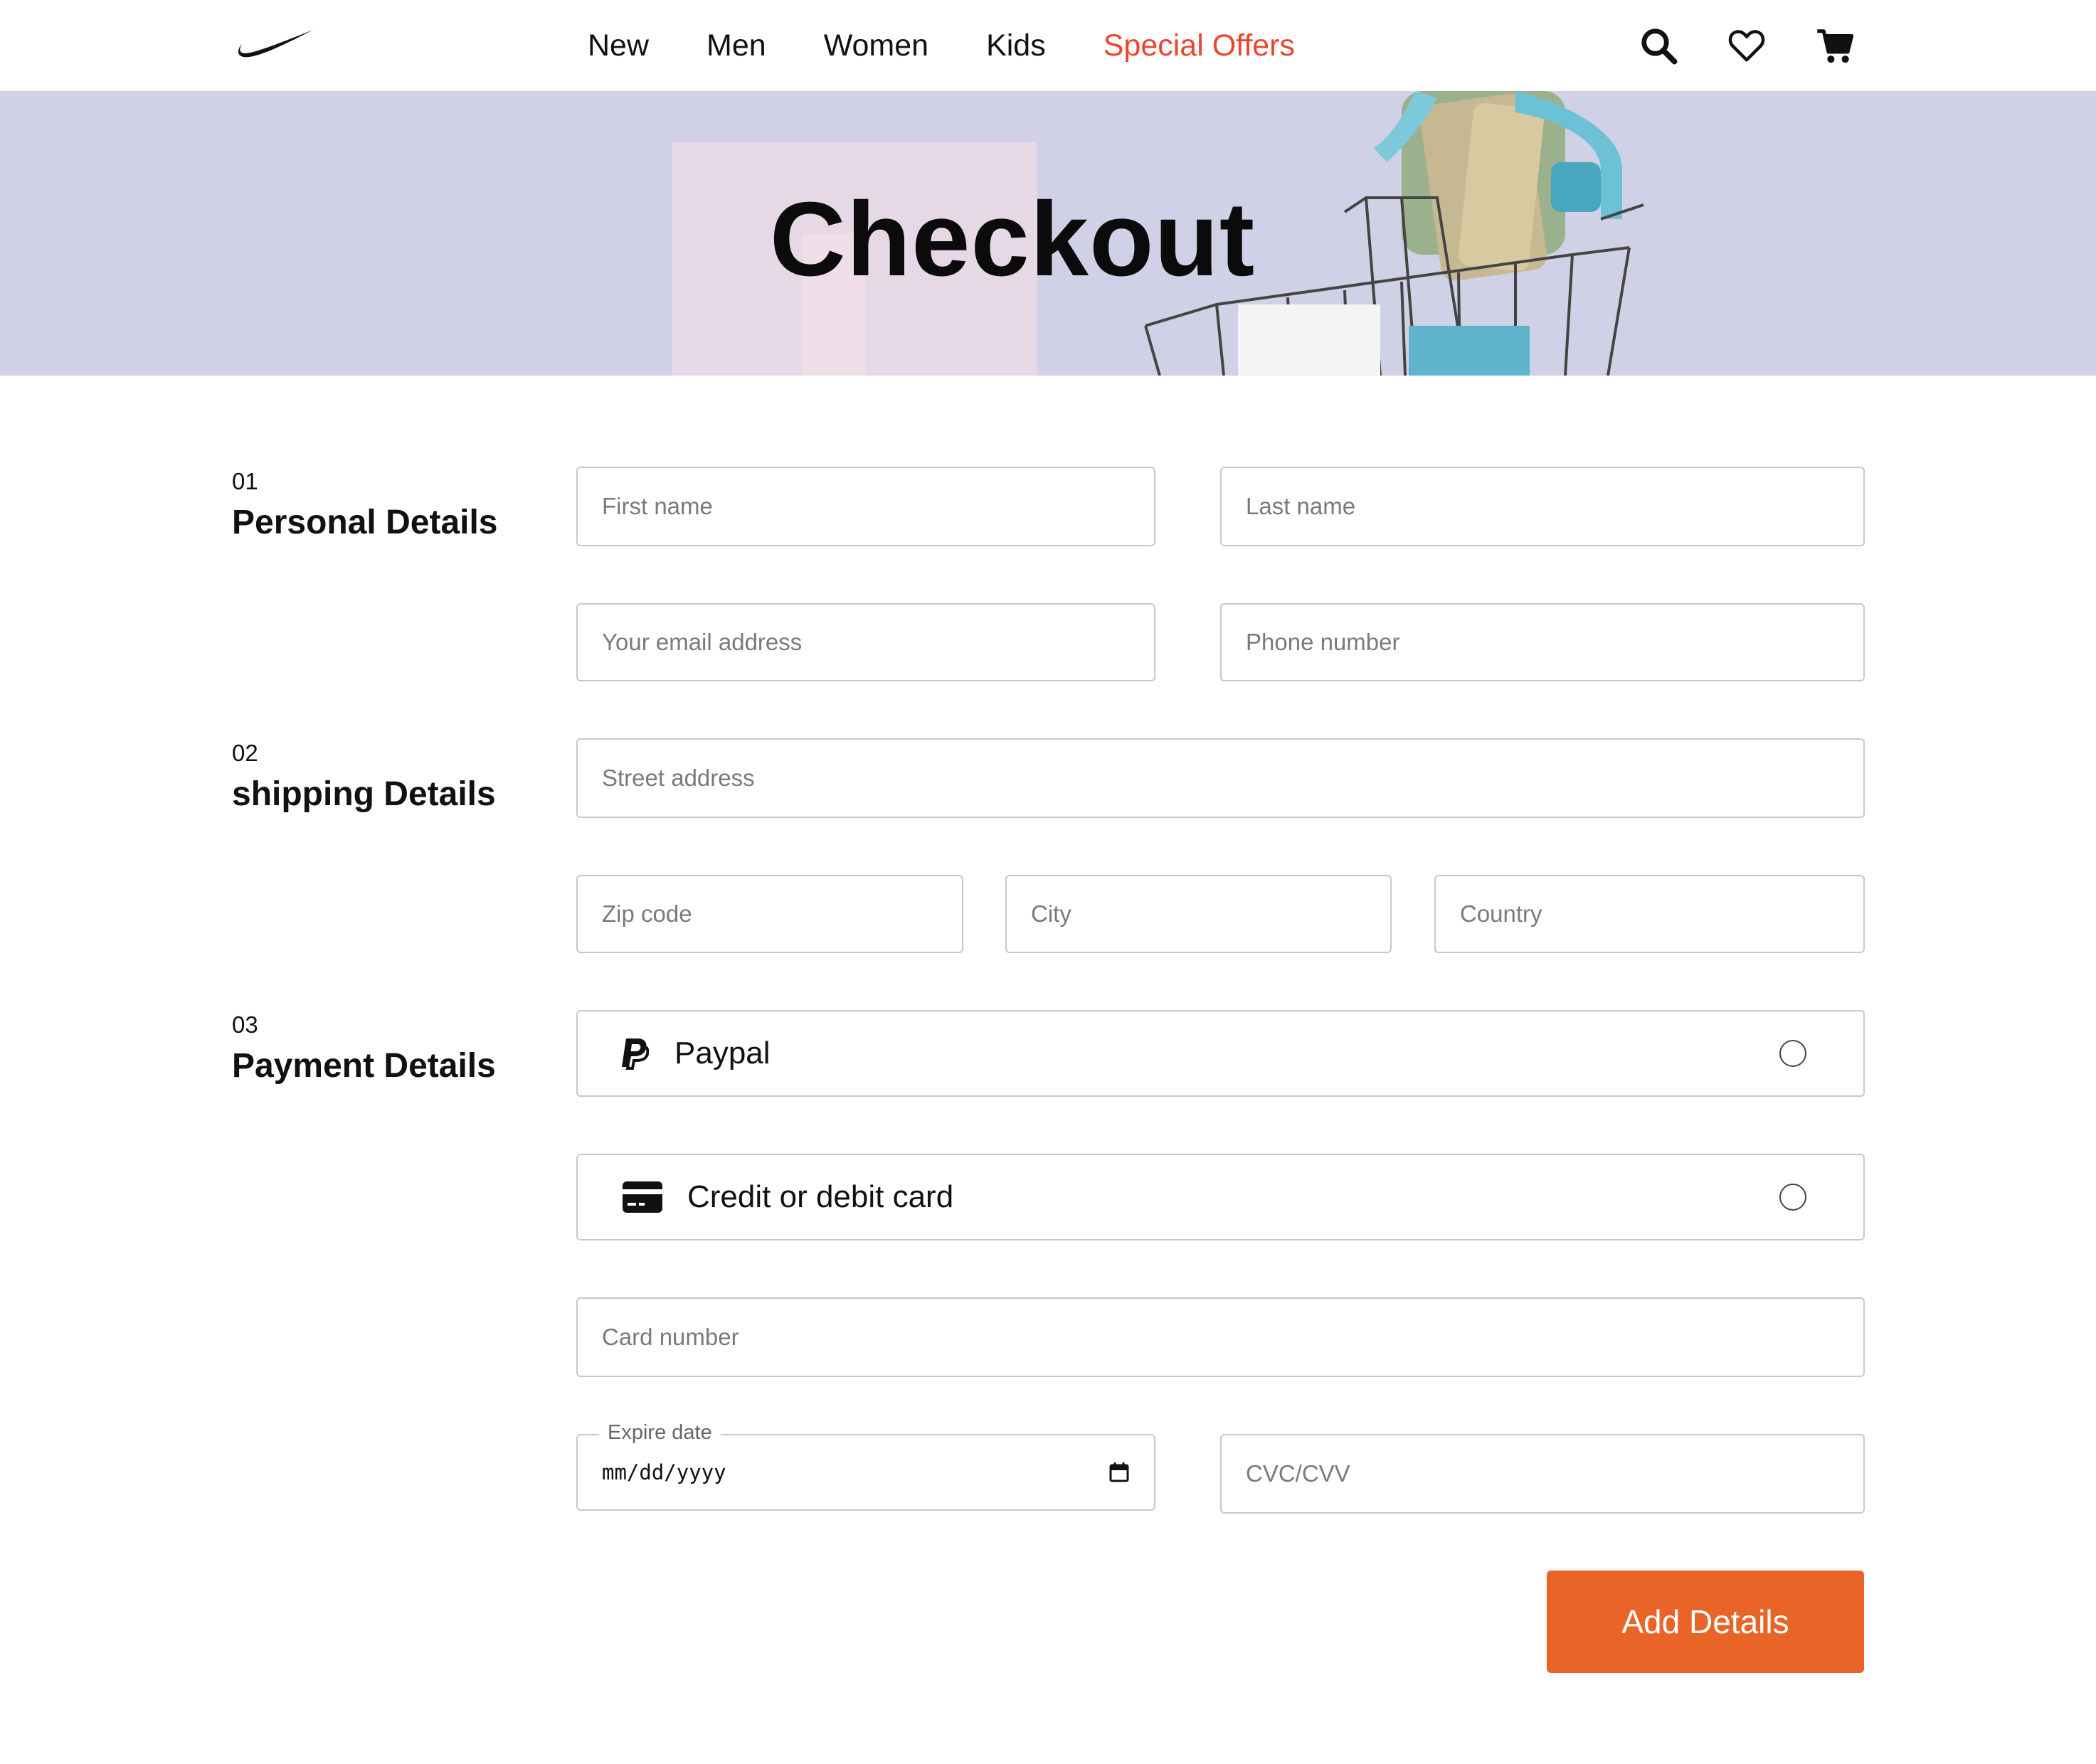 This screenshot has width=2096, height=1764. I want to click on email-field, so click(866, 642).